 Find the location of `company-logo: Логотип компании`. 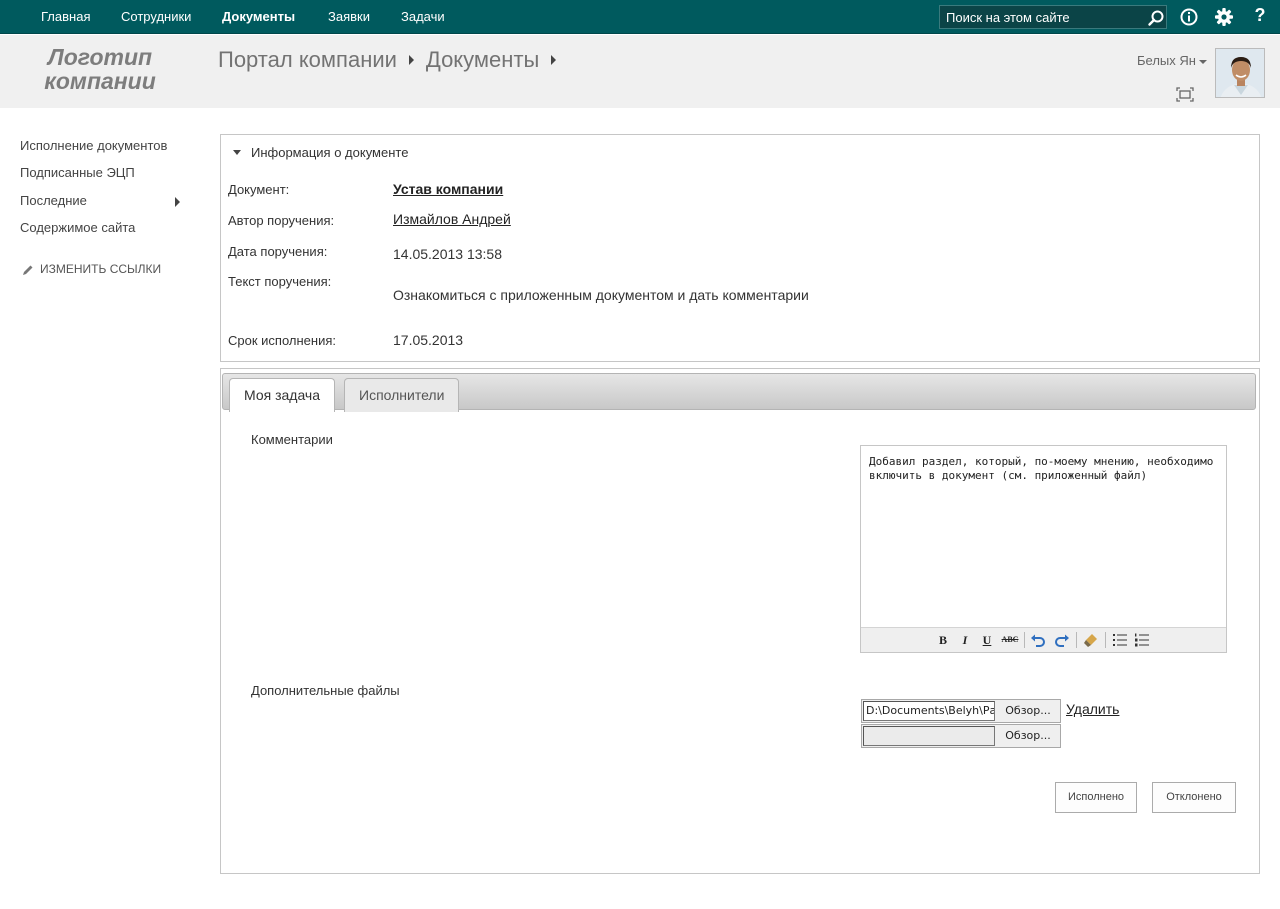

company-logo: Логотип компании is located at coordinates (100, 69).